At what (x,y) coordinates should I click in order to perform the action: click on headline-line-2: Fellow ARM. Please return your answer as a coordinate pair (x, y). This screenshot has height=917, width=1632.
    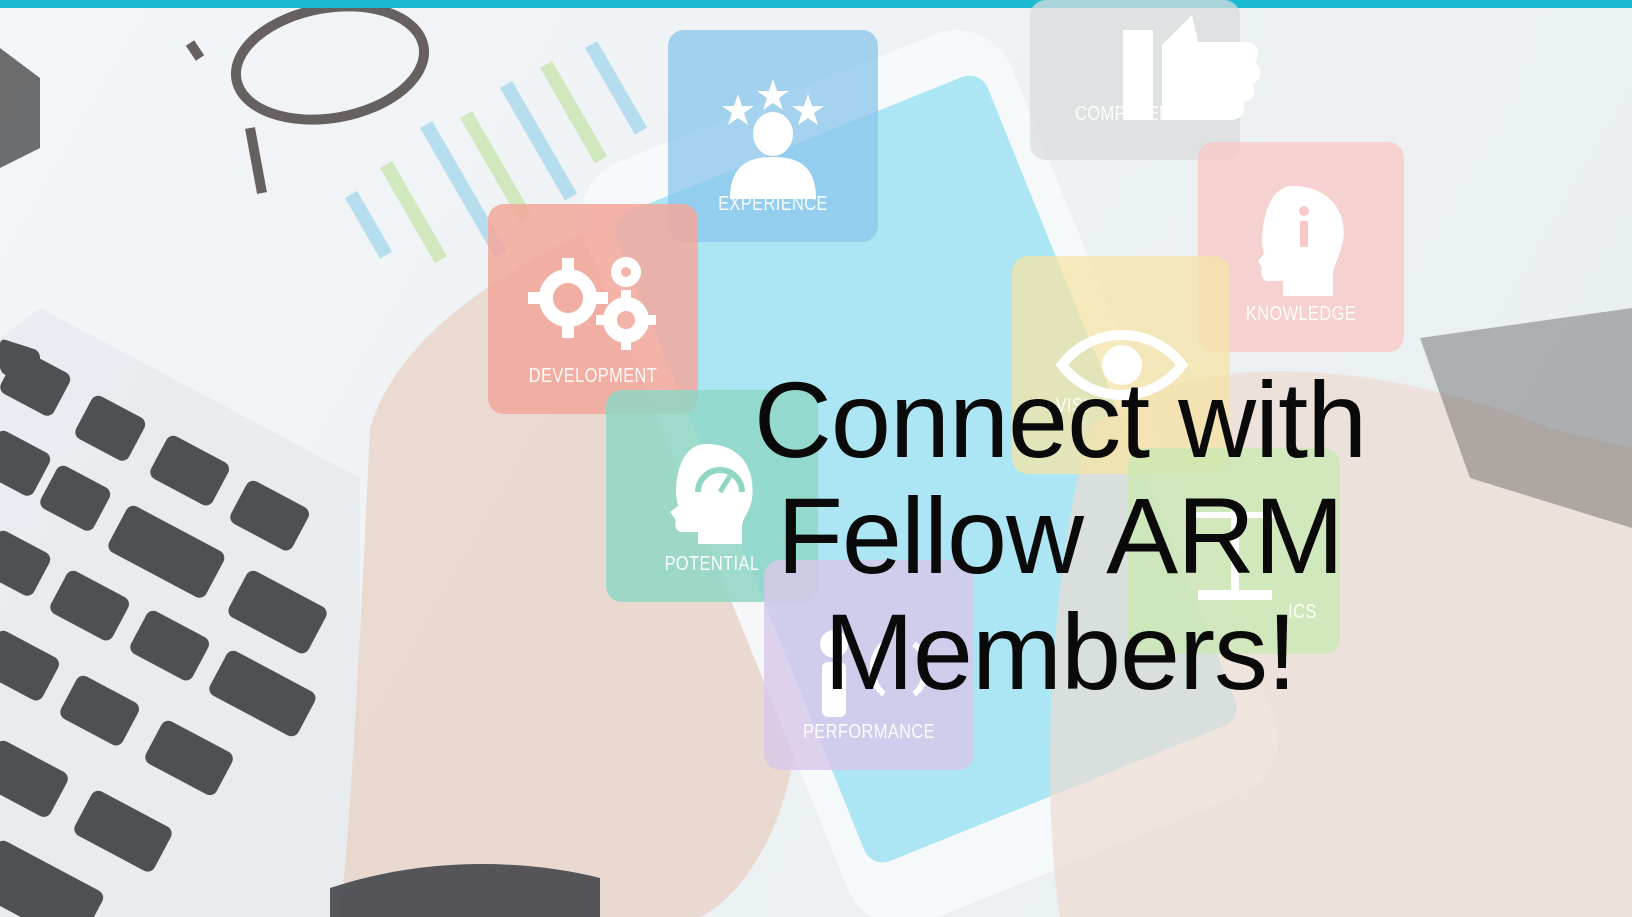
    Looking at the image, I should click on (1060, 535).